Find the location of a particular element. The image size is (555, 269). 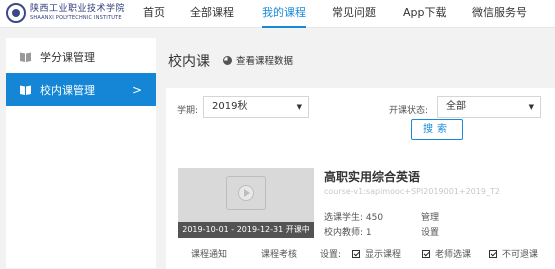

school-name-cn: 陕西工业职业技术学院 is located at coordinates (78, 9).